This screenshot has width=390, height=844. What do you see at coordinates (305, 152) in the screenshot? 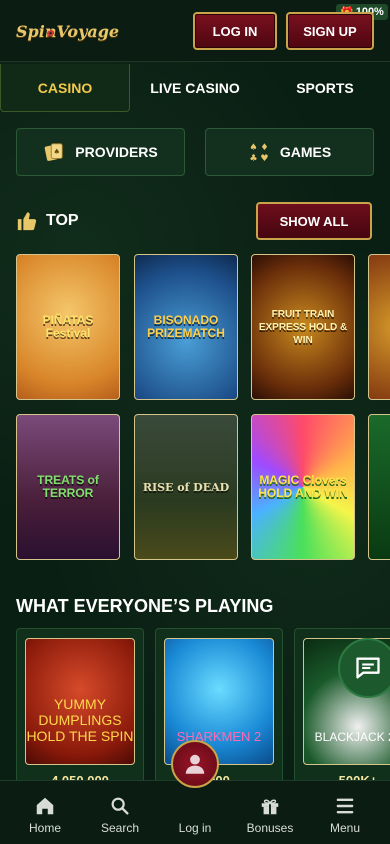
I see `games-label: GAMES` at bounding box center [305, 152].